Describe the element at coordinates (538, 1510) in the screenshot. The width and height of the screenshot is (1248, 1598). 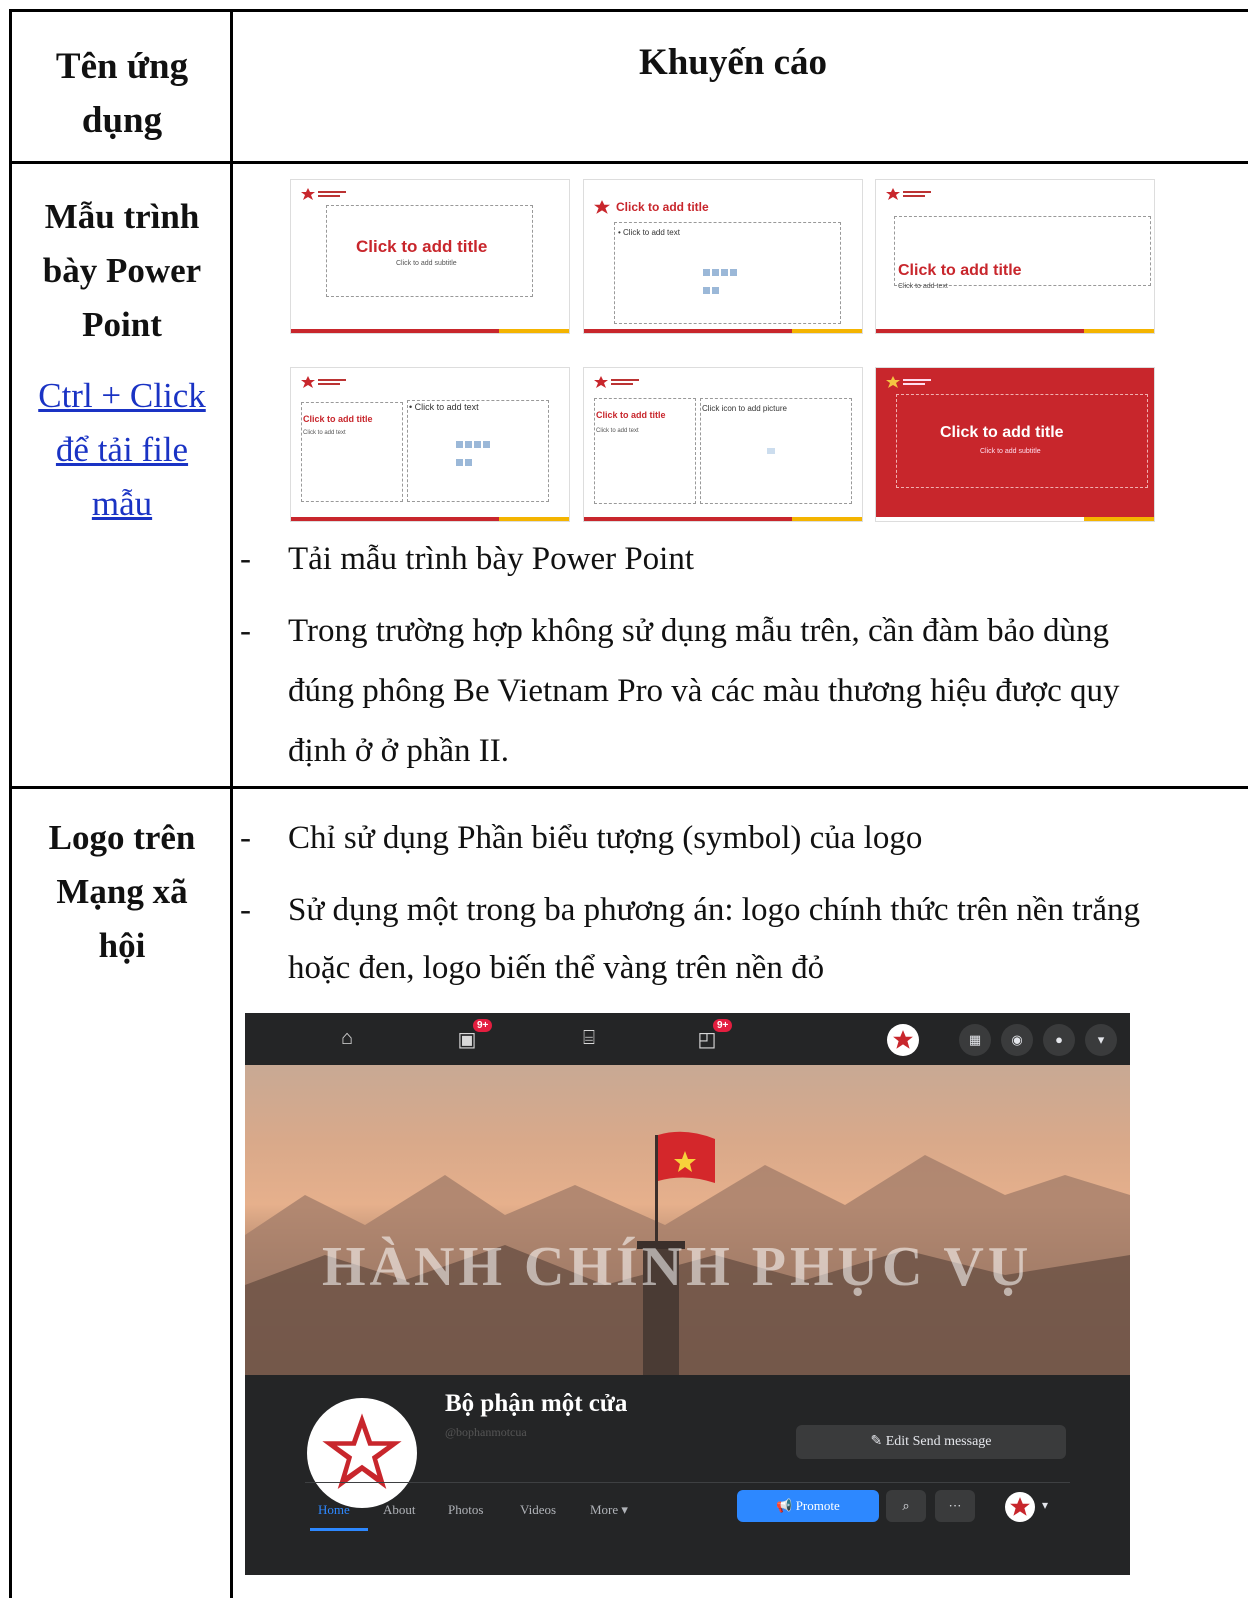
I see `tab-videos: Videos` at that location.